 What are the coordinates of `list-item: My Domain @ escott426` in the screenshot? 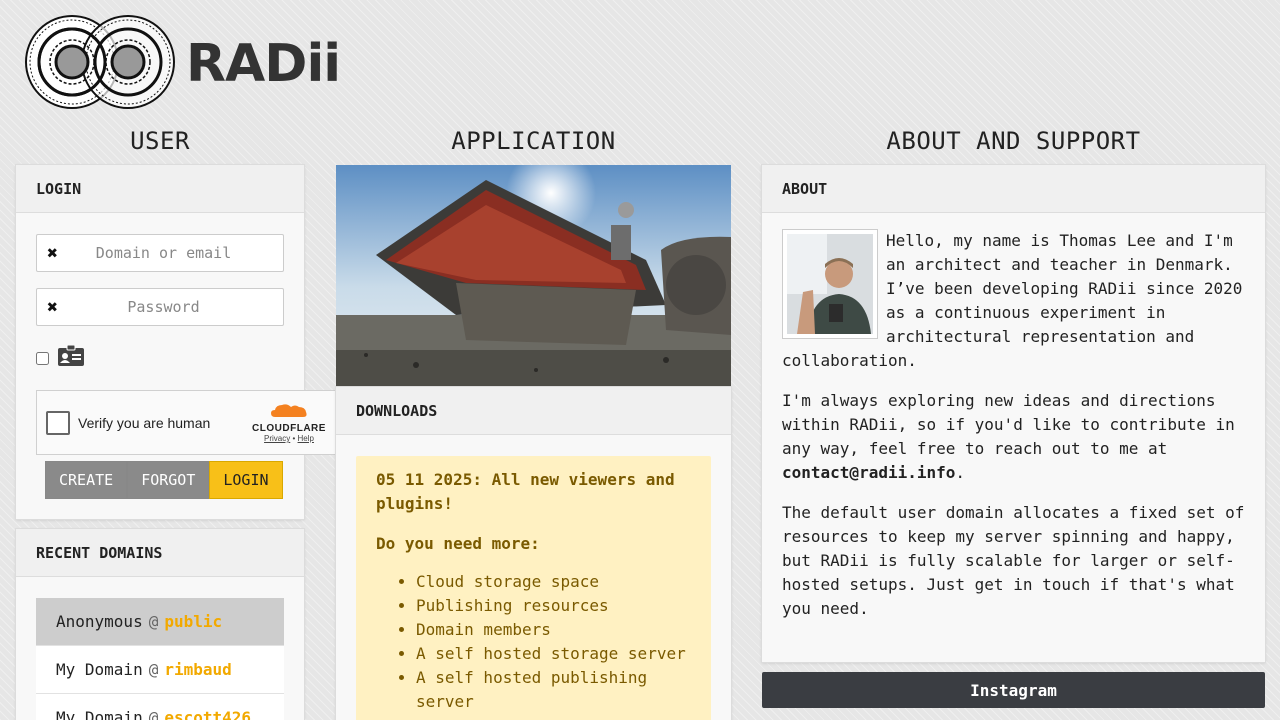 It's located at (160, 707).